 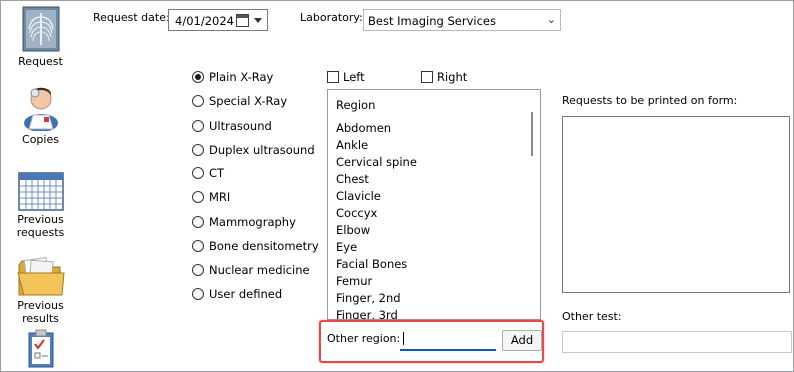 What do you see at coordinates (448, 340) in the screenshot?
I see `other-region-input` at bounding box center [448, 340].